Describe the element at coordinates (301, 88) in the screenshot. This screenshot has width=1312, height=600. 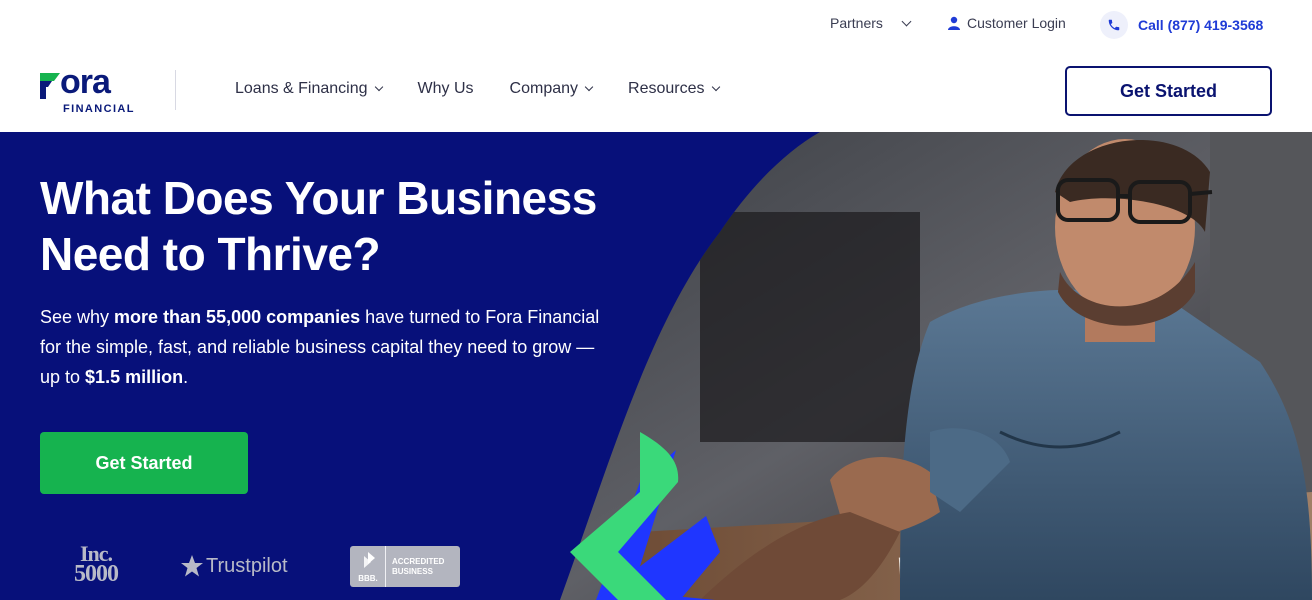
I see `nav-label: Loans & Financing` at that location.